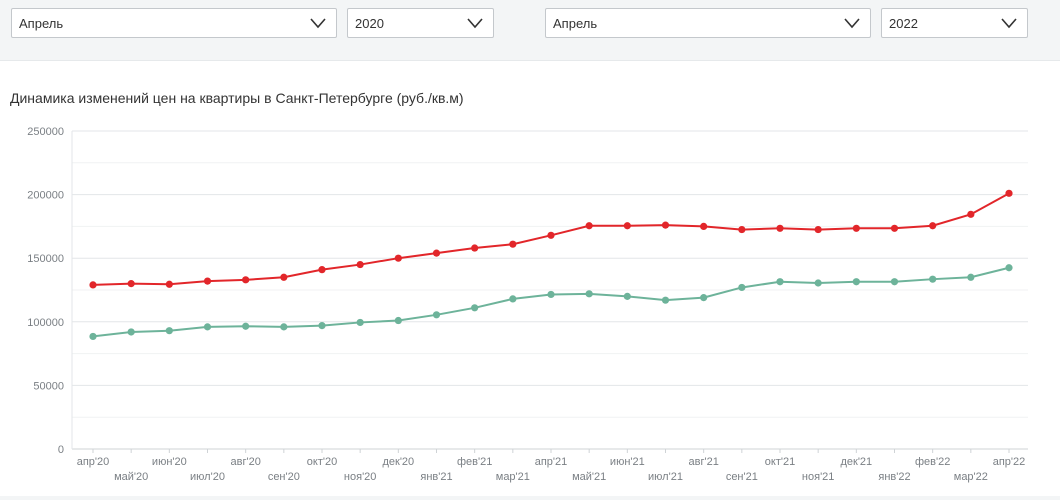 This screenshot has width=1060, height=500. I want to click on end-year-value: 2022, so click(903, 23).